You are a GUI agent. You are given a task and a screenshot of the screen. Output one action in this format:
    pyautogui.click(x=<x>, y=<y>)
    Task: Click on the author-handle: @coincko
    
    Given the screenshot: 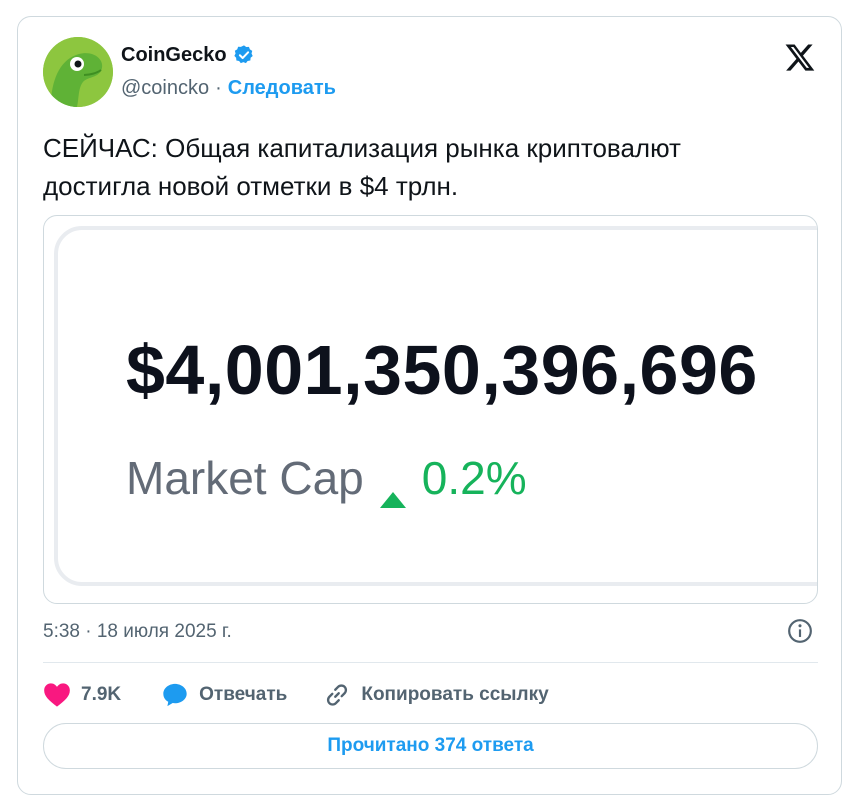 What is the action you would take?
    pyautogui.click(x=165, y=88)
    